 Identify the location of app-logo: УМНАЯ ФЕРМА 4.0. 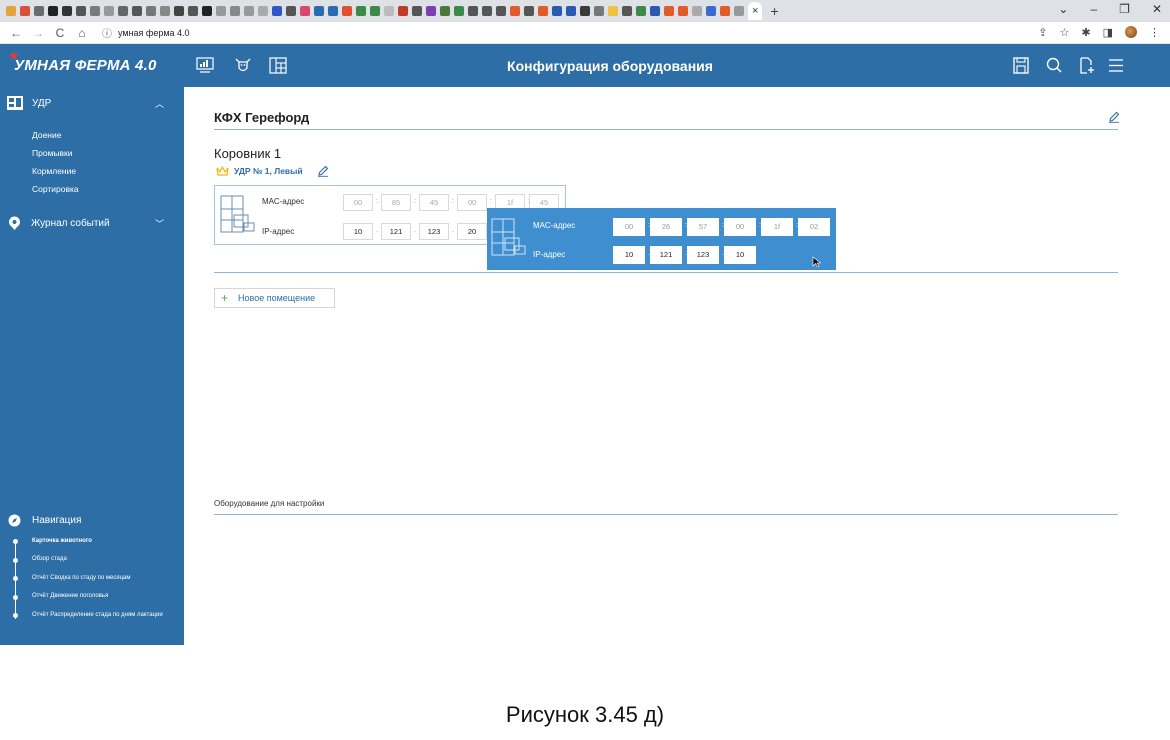
(85, 65).